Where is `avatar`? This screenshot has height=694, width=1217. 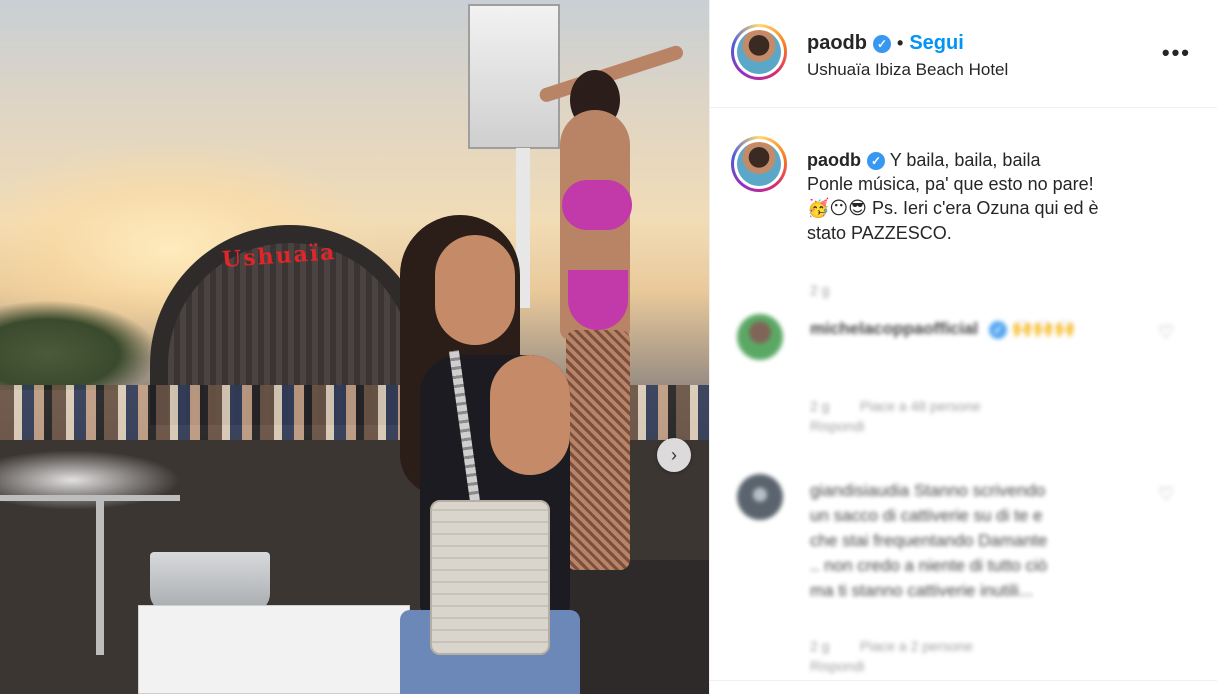
avatar is located at coordinates (759, 52).